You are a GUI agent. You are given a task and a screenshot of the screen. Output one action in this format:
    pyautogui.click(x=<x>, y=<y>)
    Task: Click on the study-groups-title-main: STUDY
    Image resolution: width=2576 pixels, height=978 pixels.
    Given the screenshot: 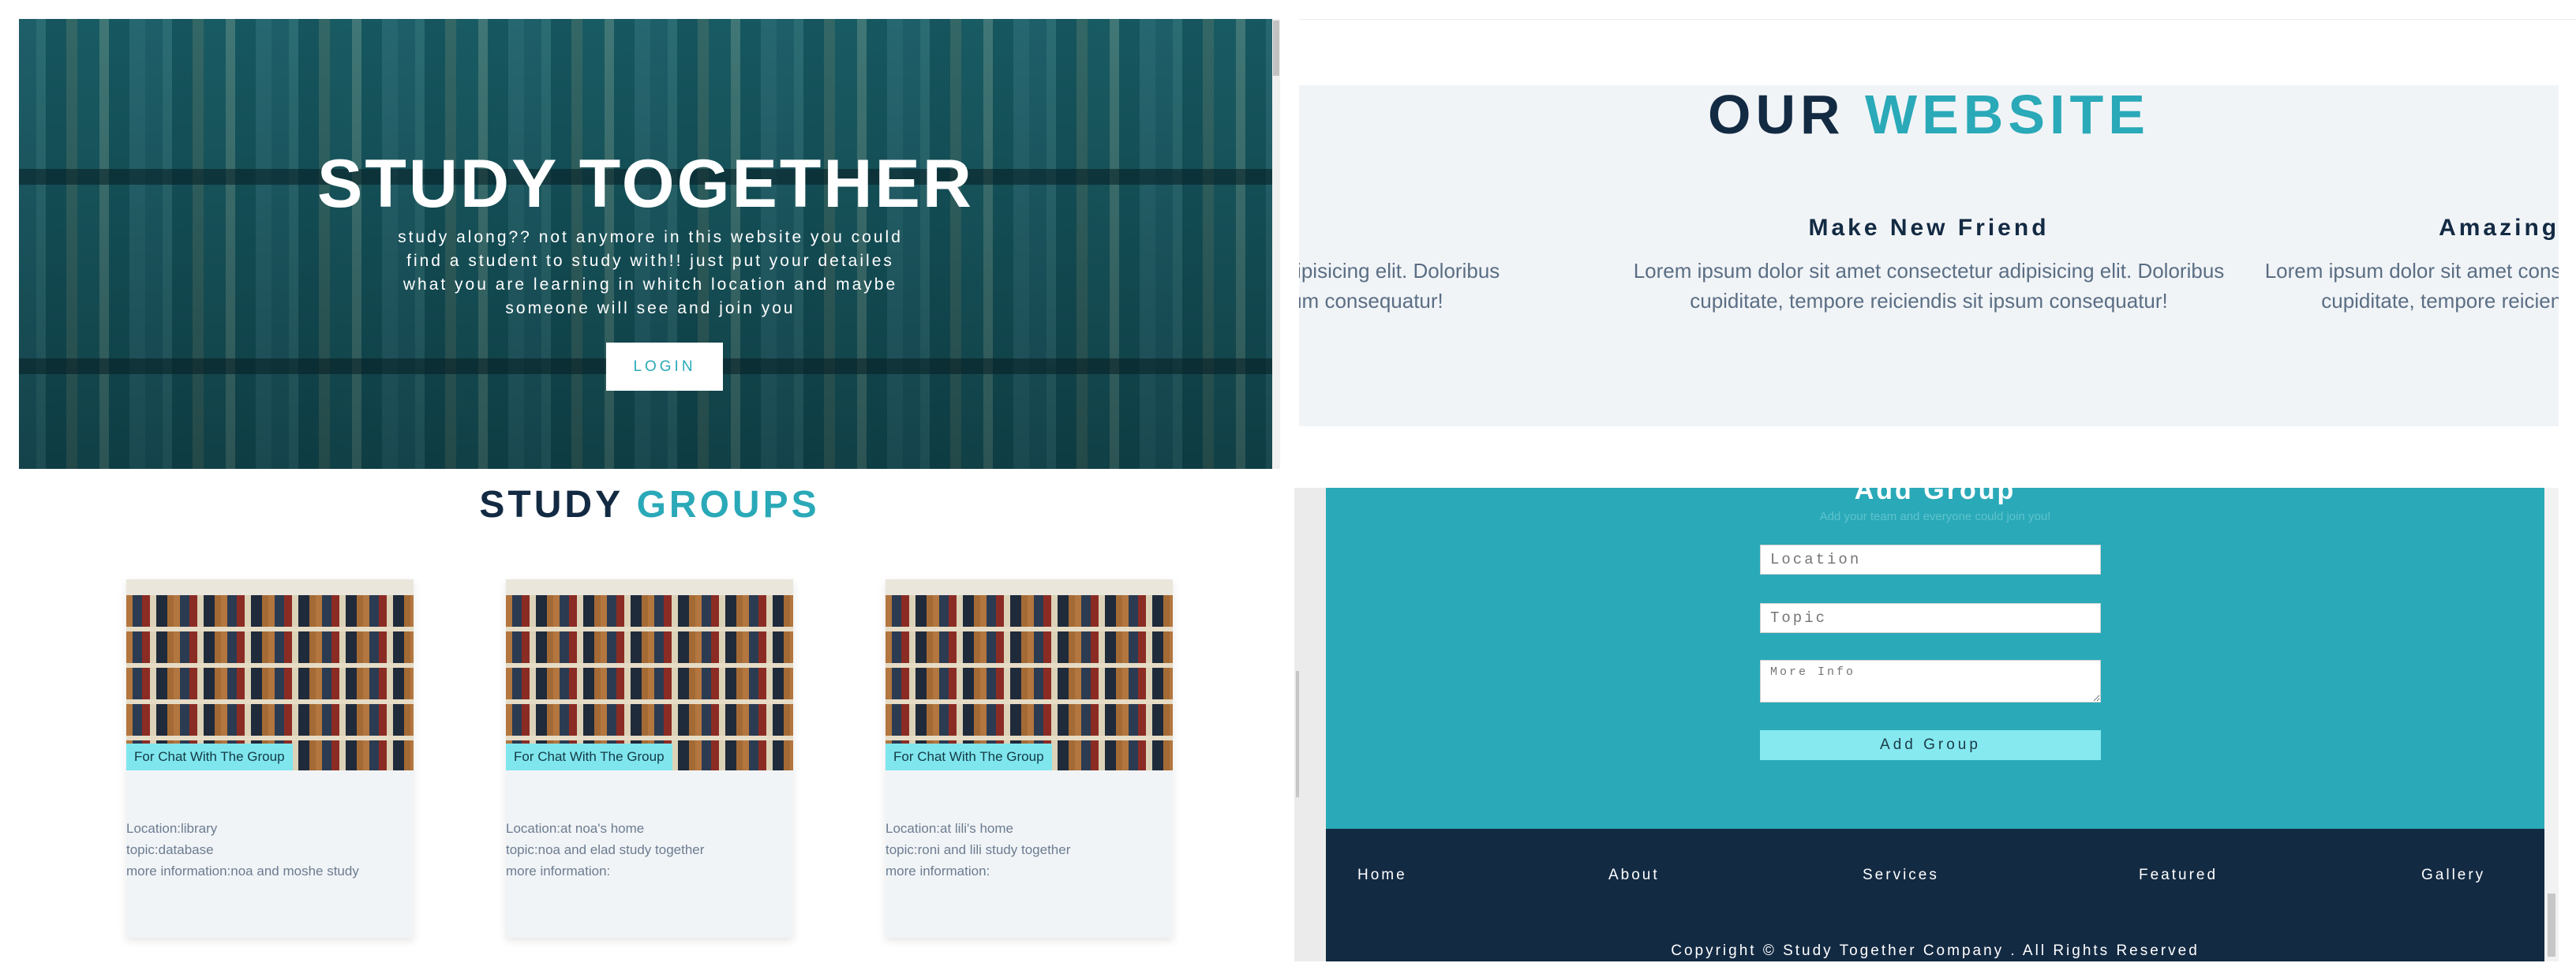 What is the action you would take?
    pyautogui.click(x=558, y=505)
    